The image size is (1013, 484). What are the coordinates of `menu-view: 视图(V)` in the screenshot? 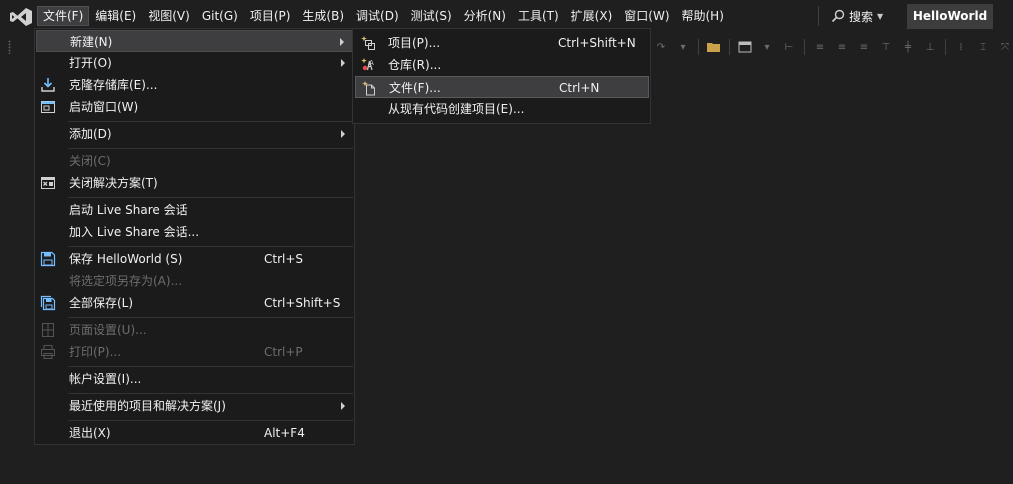 It's located at (169, 16).